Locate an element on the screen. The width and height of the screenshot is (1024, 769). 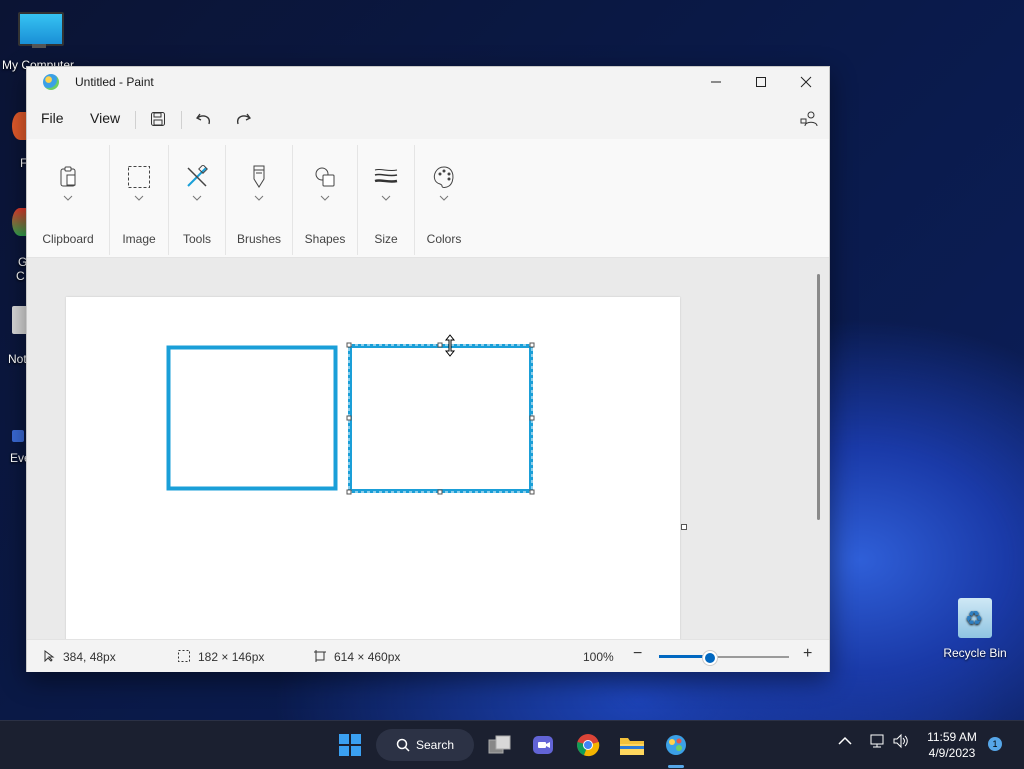
zoom-slider-thumb is located at coordinates (710, 658).